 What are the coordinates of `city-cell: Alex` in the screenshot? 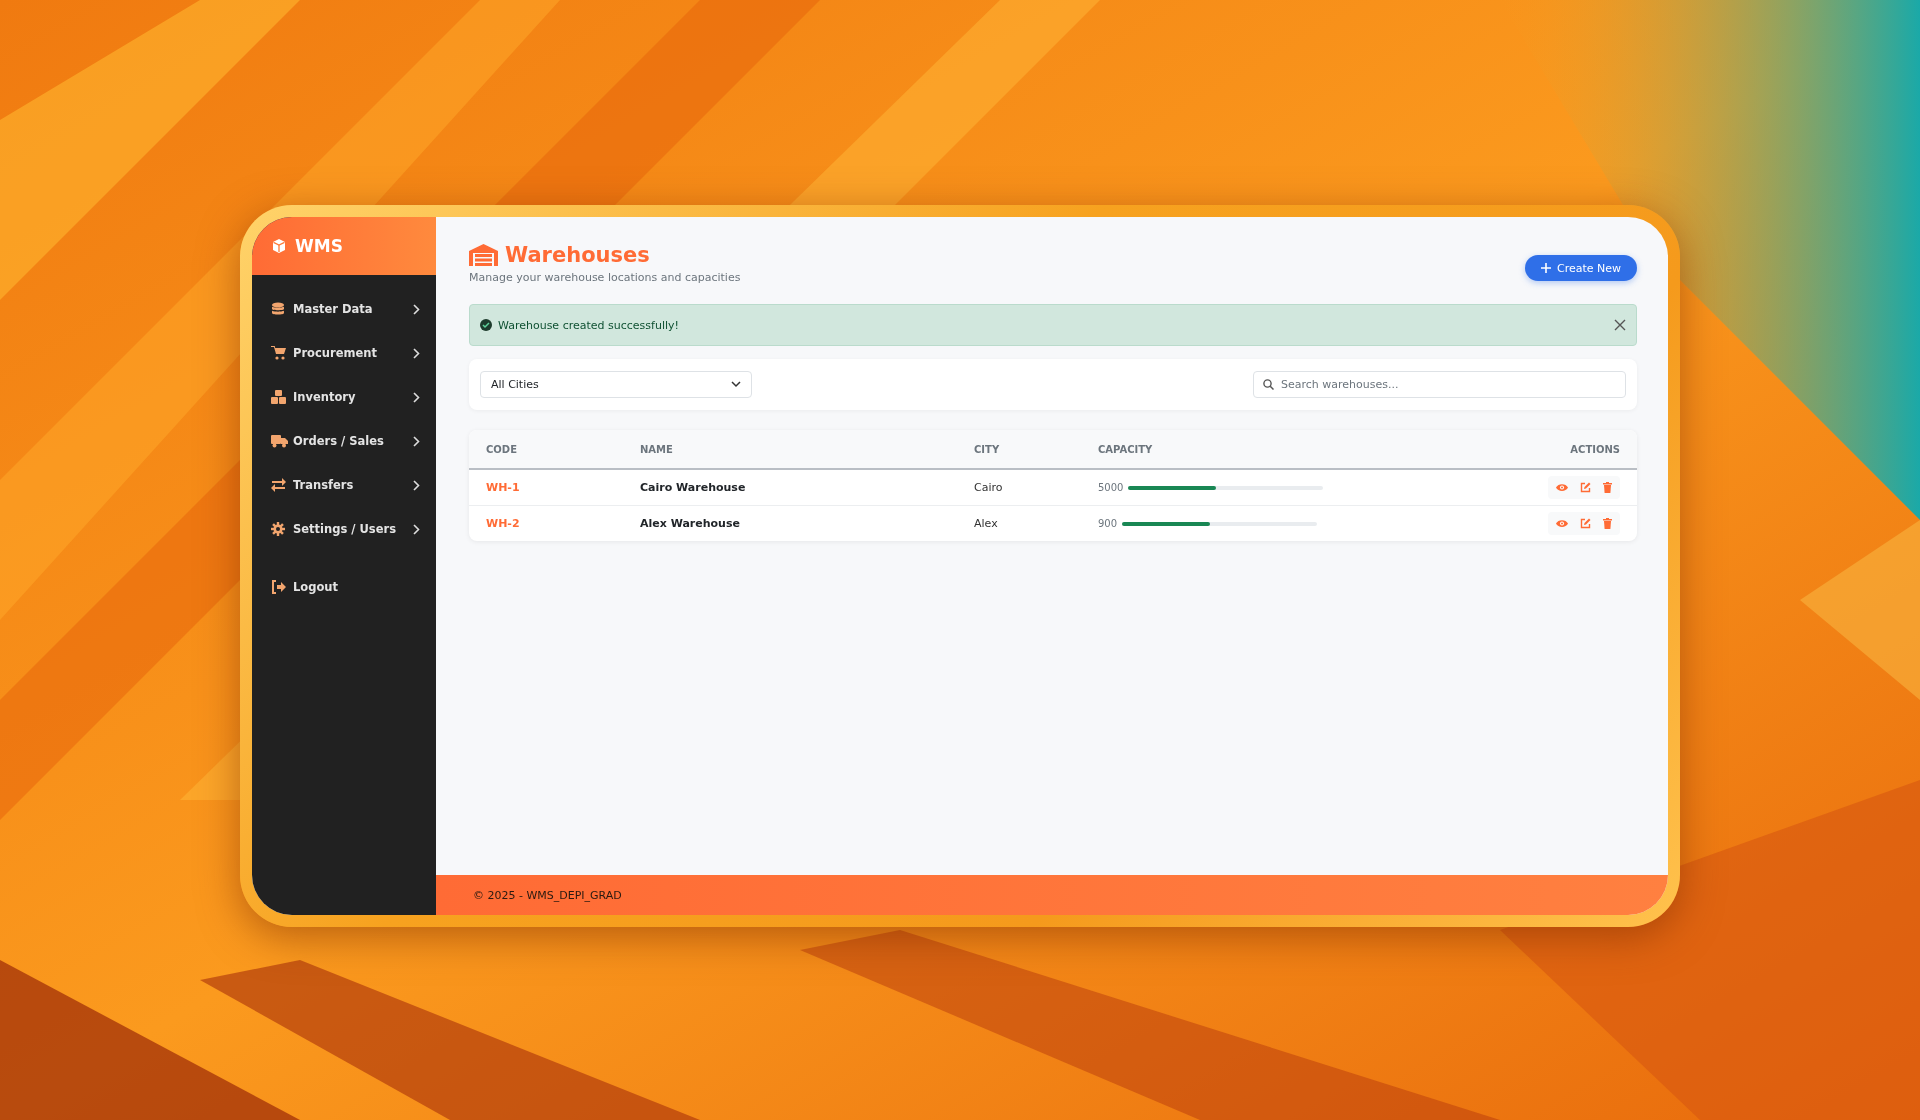 It's located at (1036, 523).